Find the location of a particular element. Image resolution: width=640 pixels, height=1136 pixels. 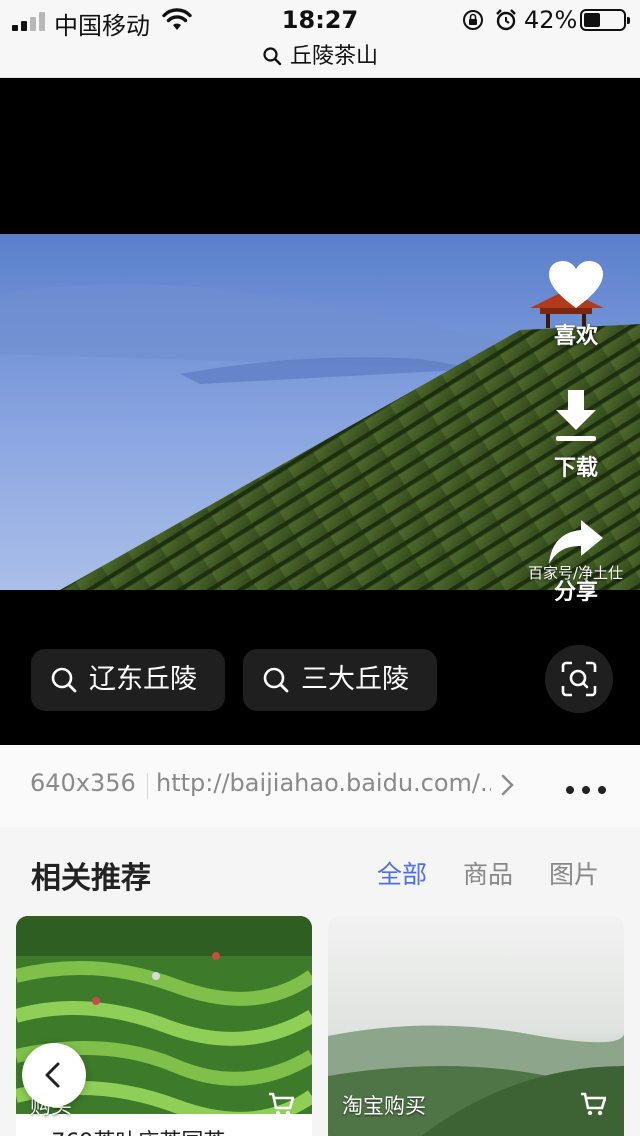

tab-all: 全部 is located at coordinates (402, 873).